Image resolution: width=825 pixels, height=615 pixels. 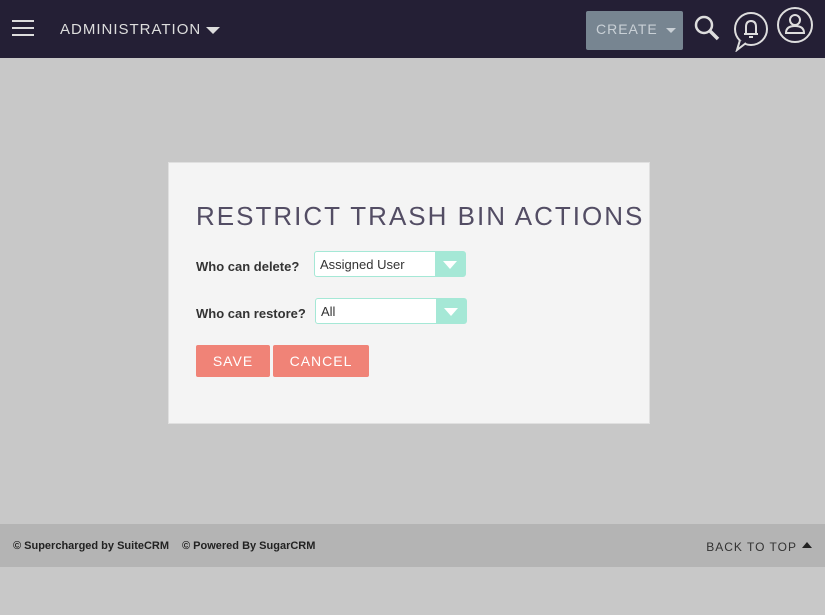 What do you see at coordinates (795, 25) in the screenshot?
I see `user-profile-icon` at bounding box center [795, 25].